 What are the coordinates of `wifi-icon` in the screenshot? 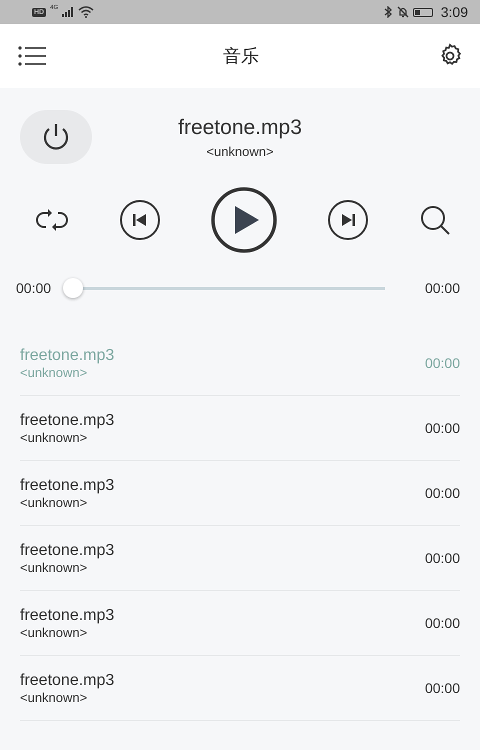 It's located at (86, 12).